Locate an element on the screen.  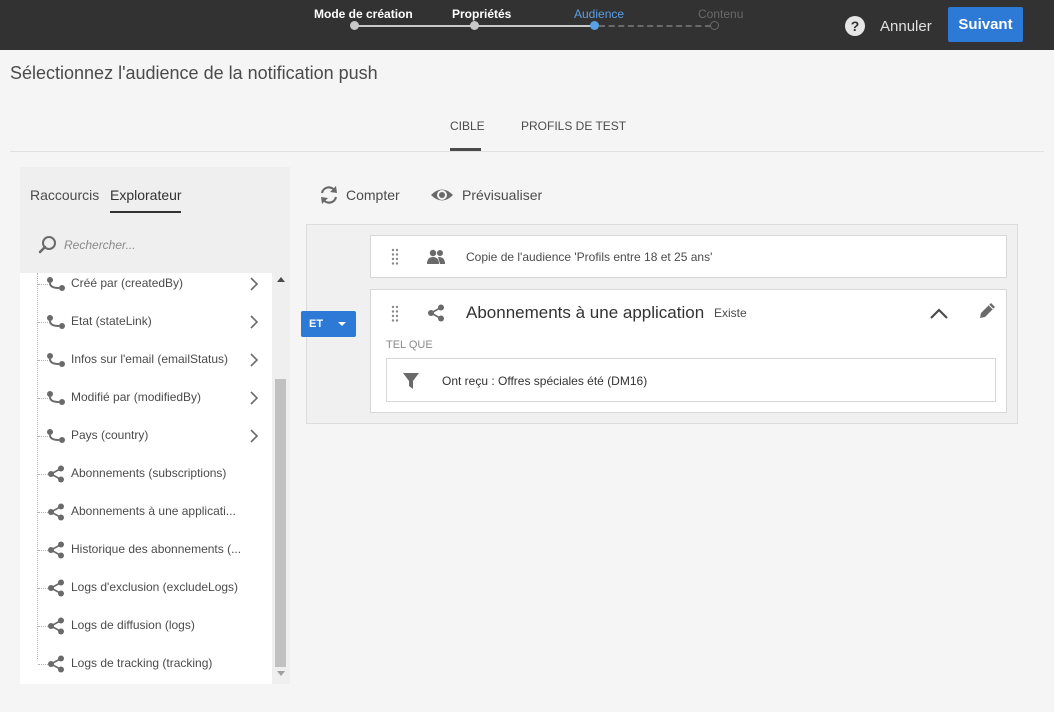
tree-scrollbar is located at coordinates (281, 478).